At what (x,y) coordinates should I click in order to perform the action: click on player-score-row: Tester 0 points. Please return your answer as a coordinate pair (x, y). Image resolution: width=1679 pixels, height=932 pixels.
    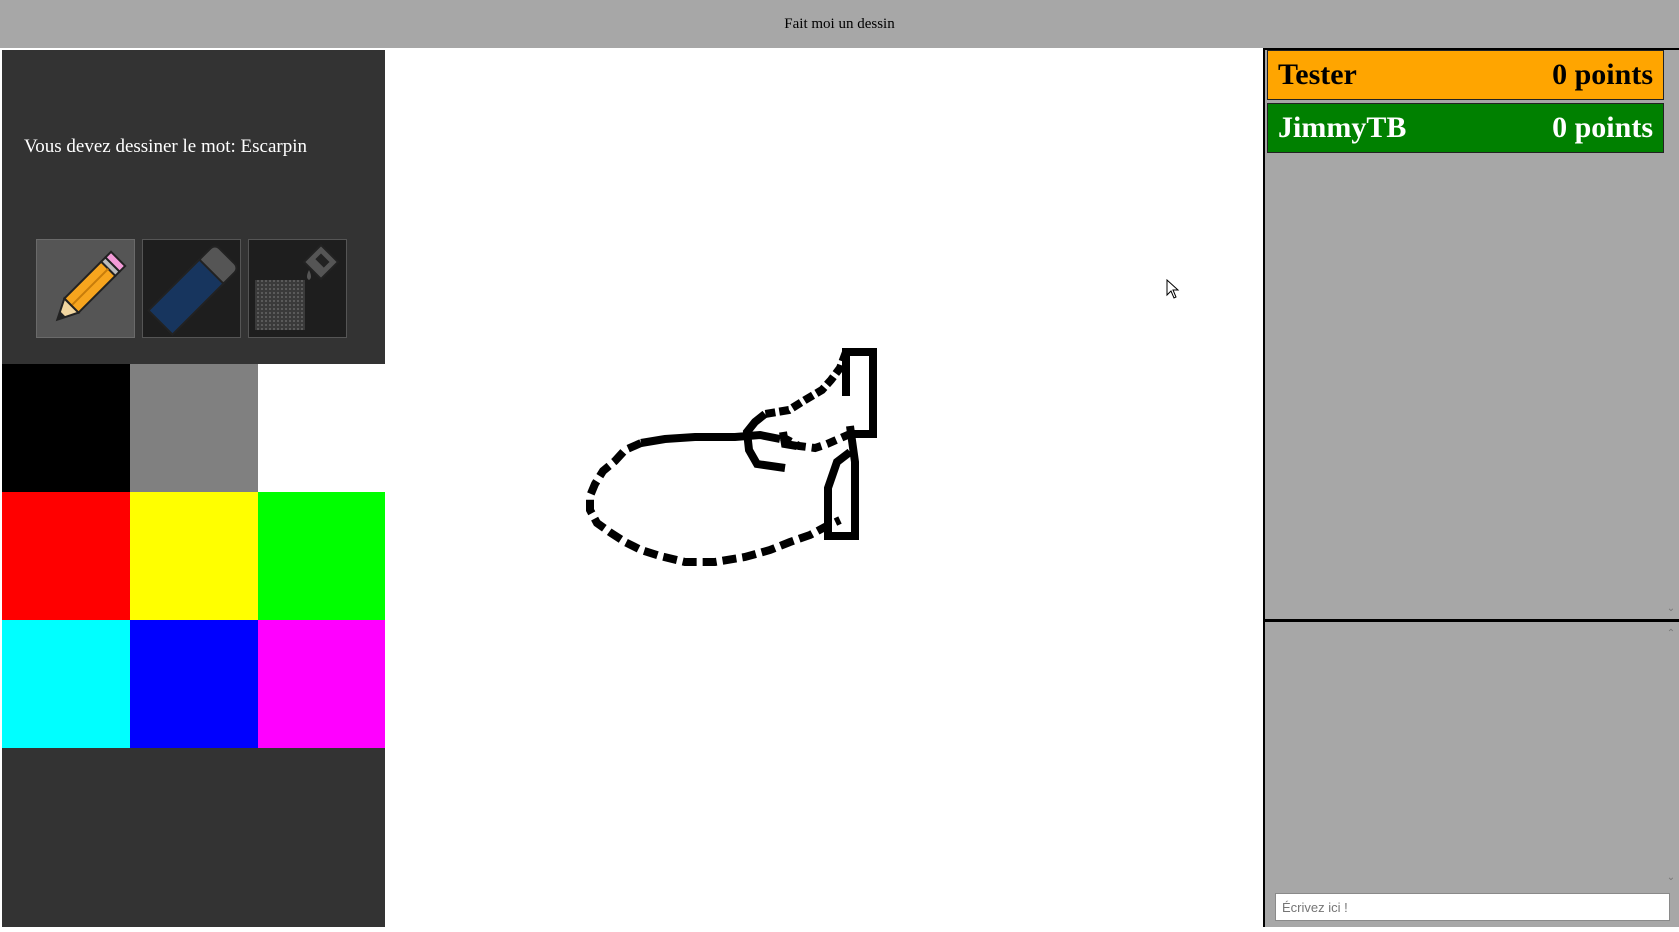
    Looking at the image, I should click on (1465, 75).